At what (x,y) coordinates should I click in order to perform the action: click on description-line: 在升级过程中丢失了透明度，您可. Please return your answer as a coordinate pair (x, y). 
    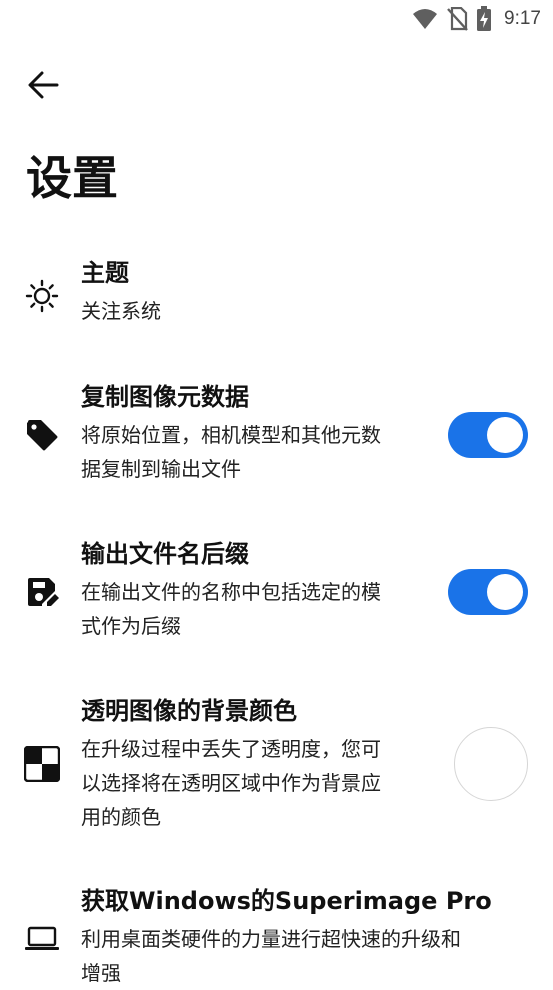
    Looking at the image, I should click on (231, 749).